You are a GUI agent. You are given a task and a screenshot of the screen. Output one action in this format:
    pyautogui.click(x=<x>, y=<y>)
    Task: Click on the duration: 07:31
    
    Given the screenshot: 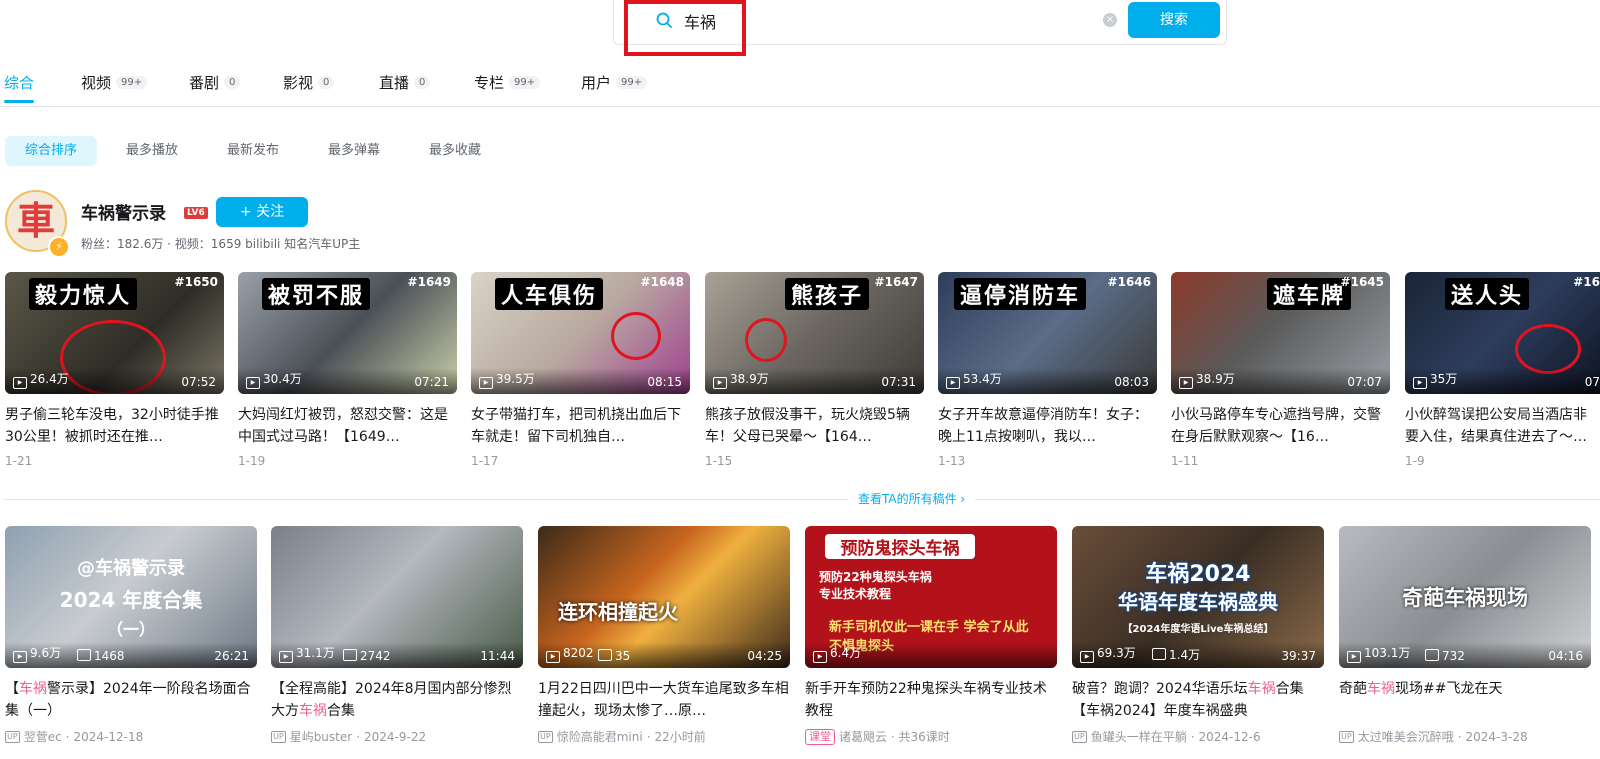 What is the action you would take?
    pyautogui.click(x=898, y=382)
    